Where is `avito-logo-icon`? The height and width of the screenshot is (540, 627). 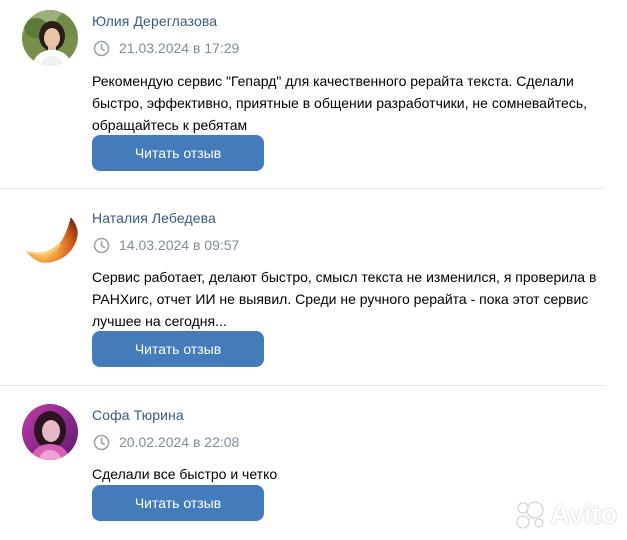 avito-logo-icon is located at coordinates (529, 514).